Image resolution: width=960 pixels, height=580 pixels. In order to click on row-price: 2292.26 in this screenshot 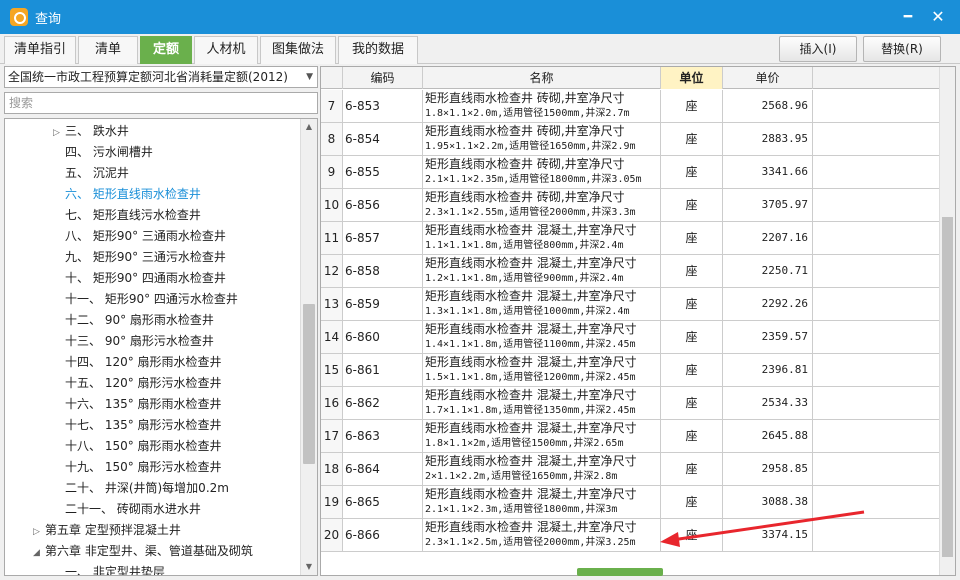, I will do `click(768, 304)`.